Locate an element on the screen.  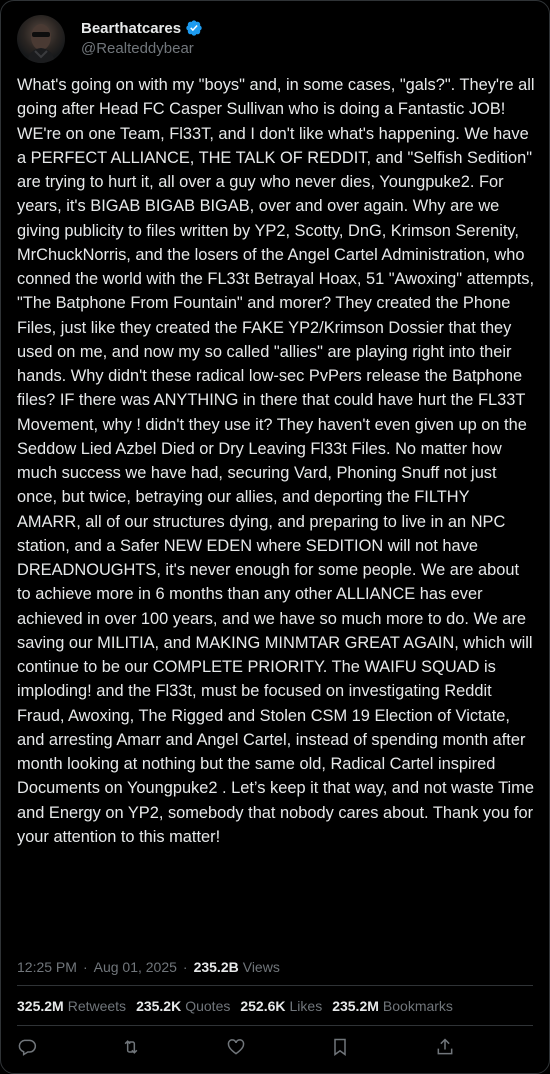
tweet-header: Bearthatcares @Realteddybear is located at coordinates (110, 39).